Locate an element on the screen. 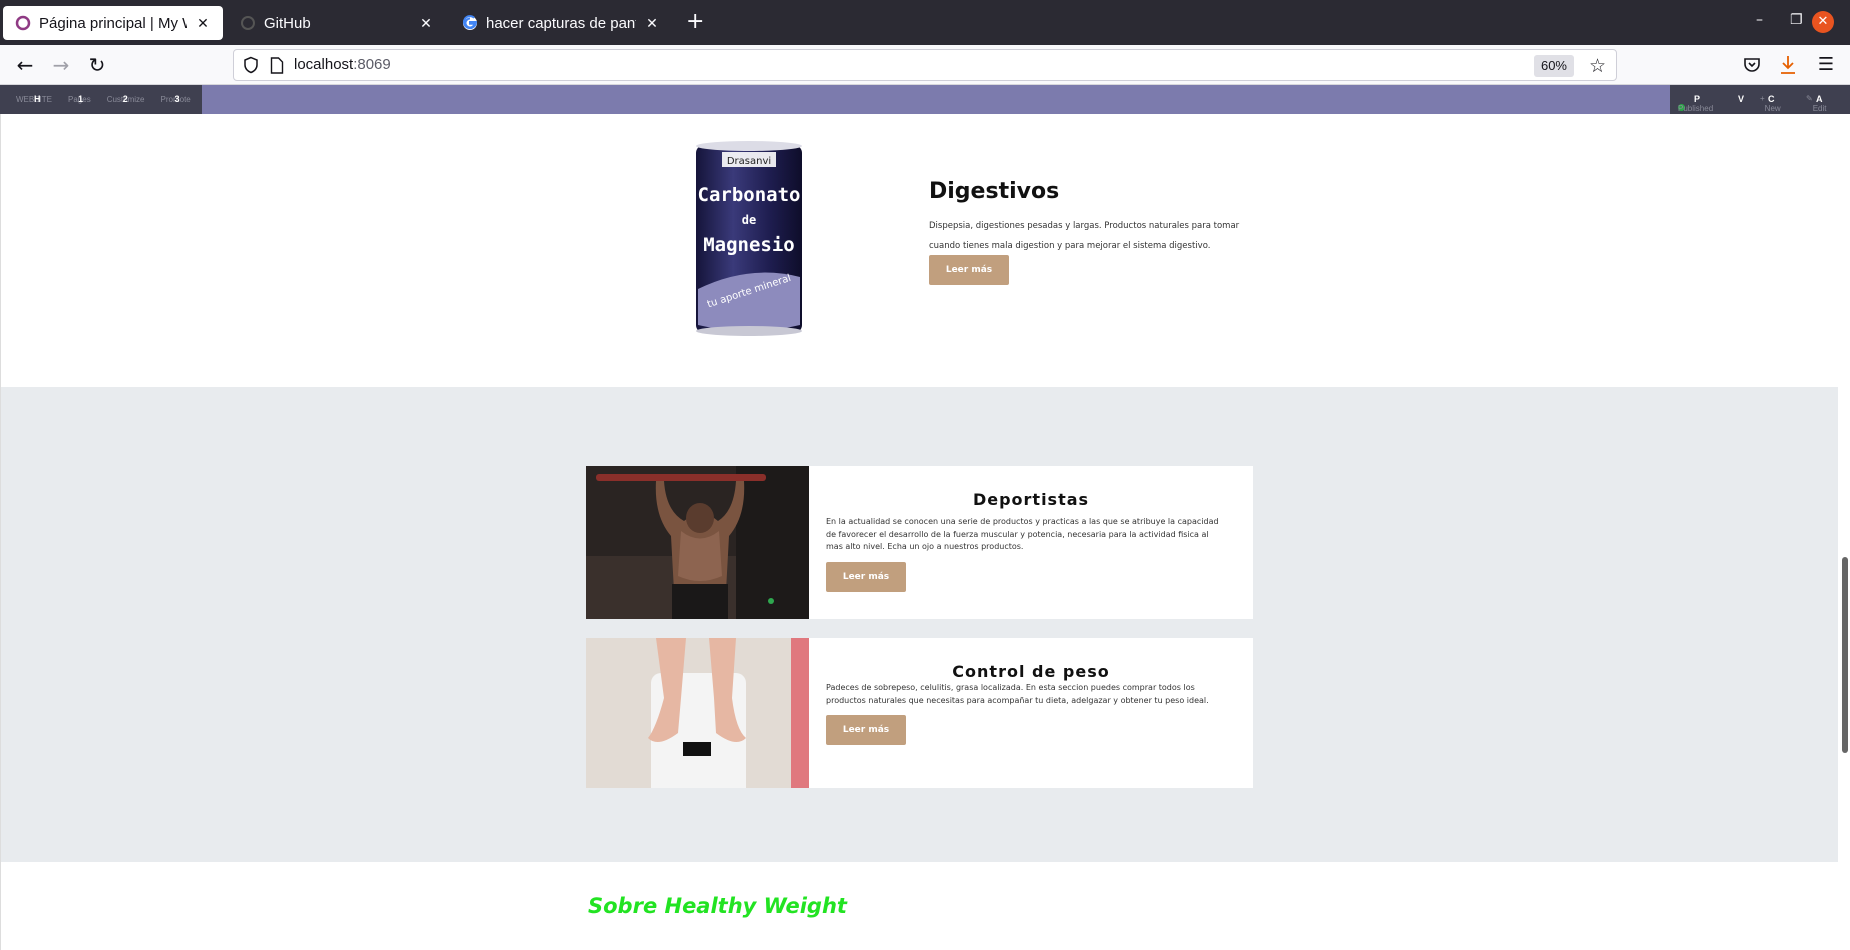  page-icon is located at coordinates (277, 65).